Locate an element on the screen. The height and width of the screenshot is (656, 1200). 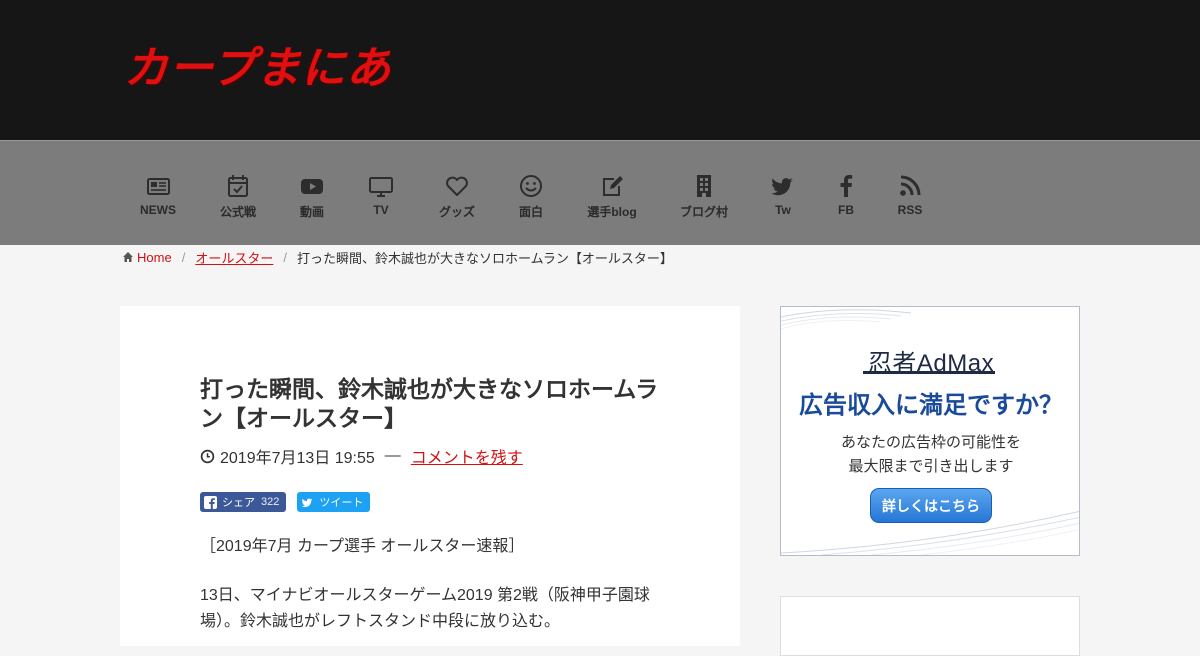
nav-item-rss: RSS is located at coordinates (910, 197).